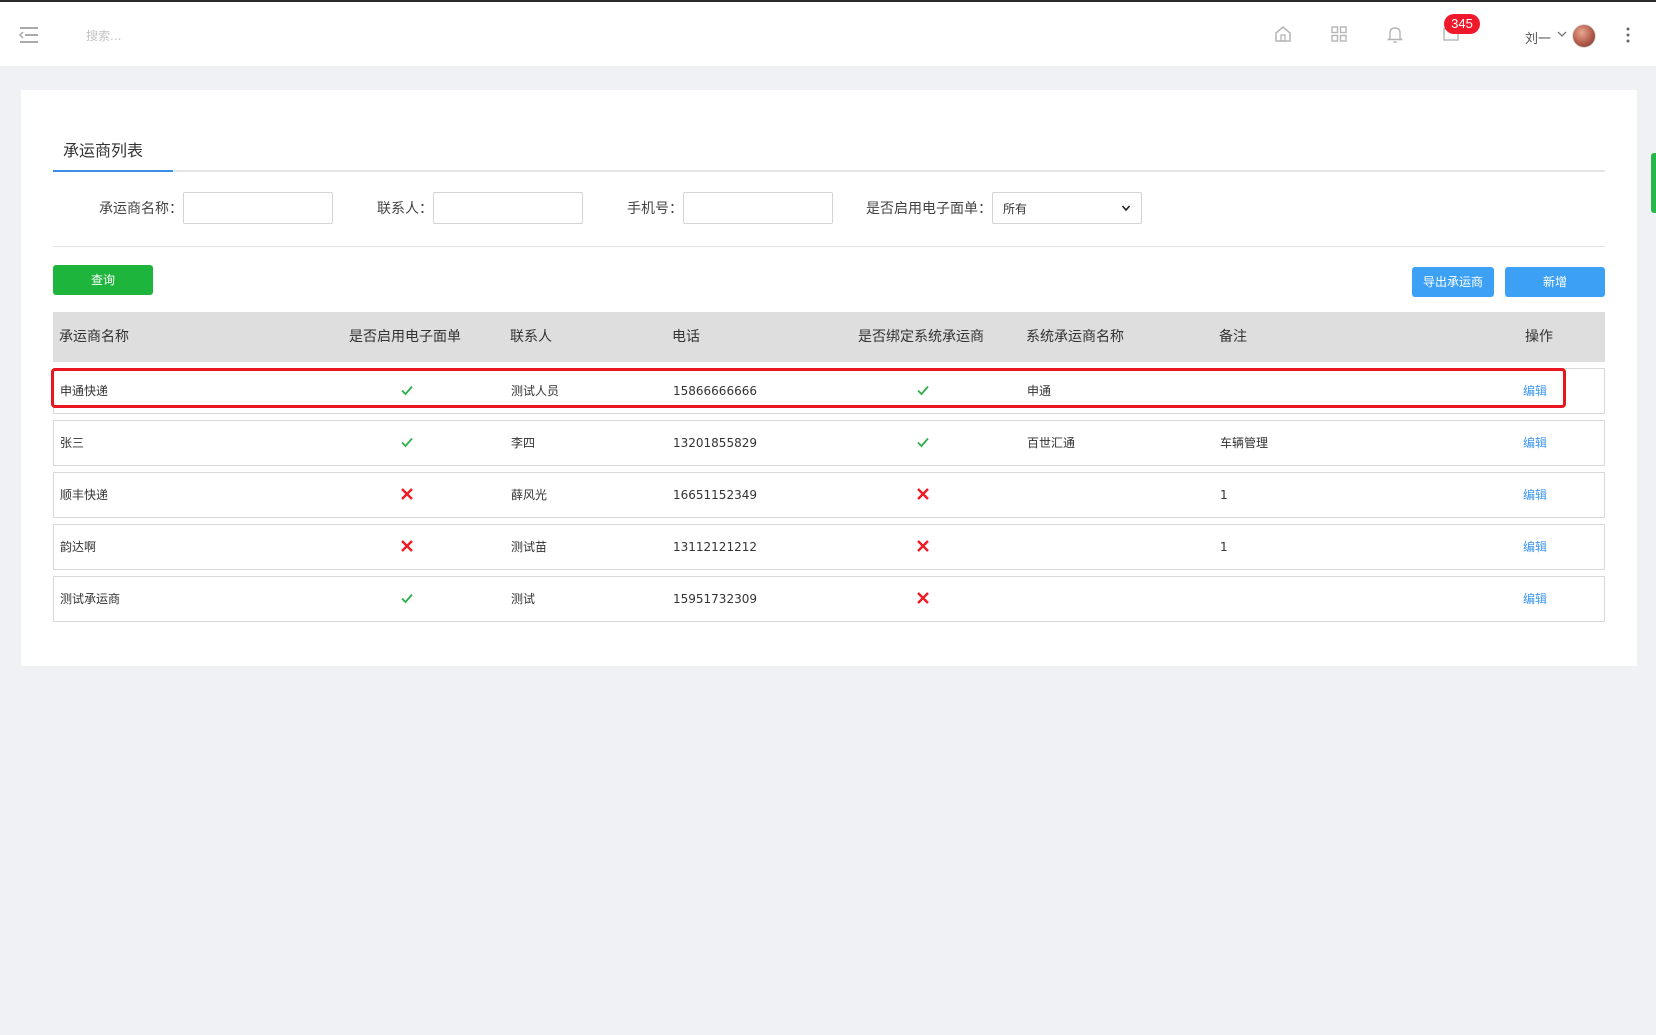 Image resolution: width=1656 pixels, height=1035 pixels. Describe the element at coordinates (141, 209) in the screenshot. I see `carrier-name-label: 承运商名称：` at that location.